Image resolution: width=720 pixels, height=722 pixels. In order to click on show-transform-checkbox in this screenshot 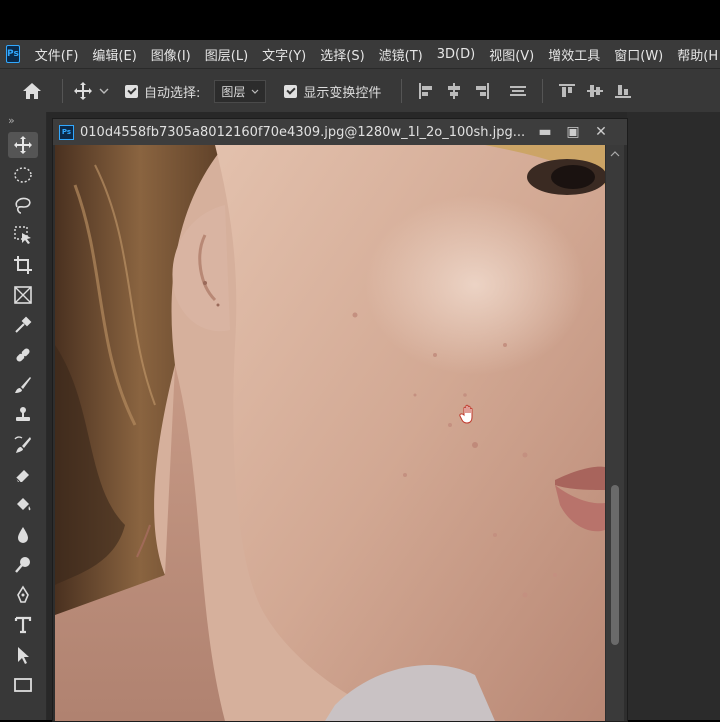, I will do `click(291, 91)`.